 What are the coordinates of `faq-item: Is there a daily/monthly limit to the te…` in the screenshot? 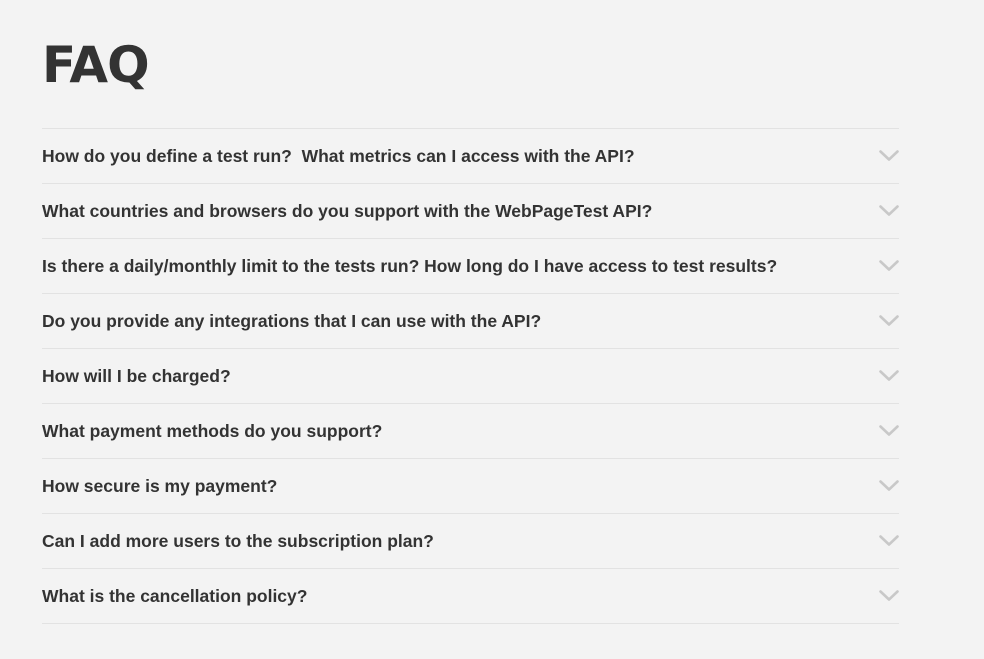 It's located at (470, 266).